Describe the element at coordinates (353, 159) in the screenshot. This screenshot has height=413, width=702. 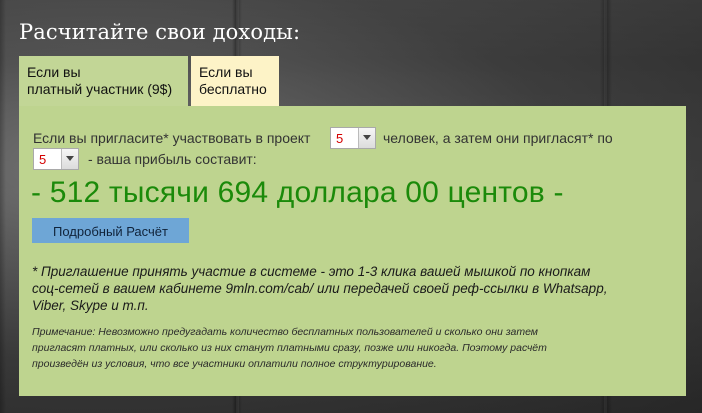
I see `calculator-row-2: 5 - ваша прибыль составит:` at that location.